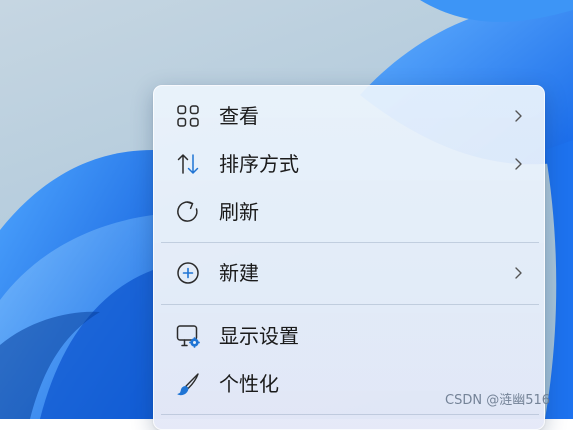 This screenshot has height=430, width=573. Describe the element at coordinates (239, 212) in the screenshot. I see `menu-item-label: 刷新` at that location.